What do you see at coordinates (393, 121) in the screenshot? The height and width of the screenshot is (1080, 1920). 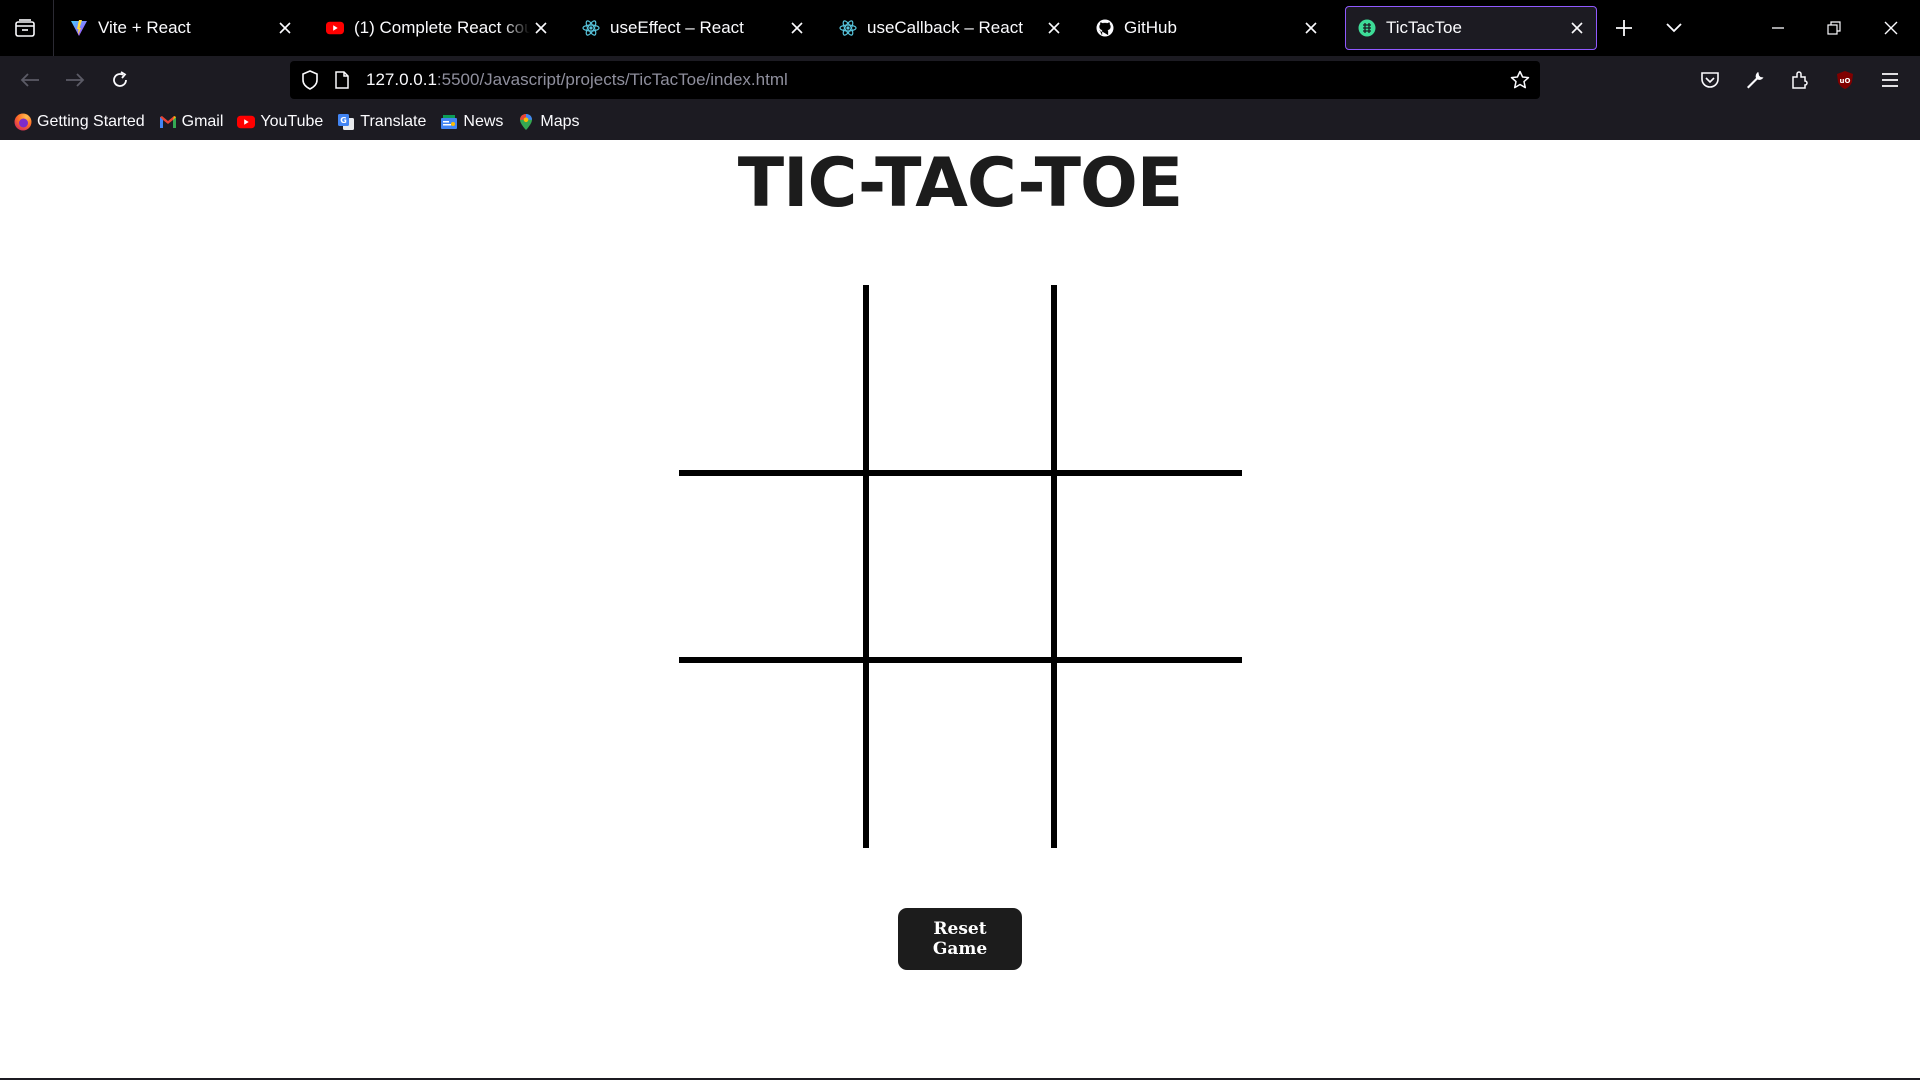 I see `bookmark-label: Translate` at bounding box center [393, 121].